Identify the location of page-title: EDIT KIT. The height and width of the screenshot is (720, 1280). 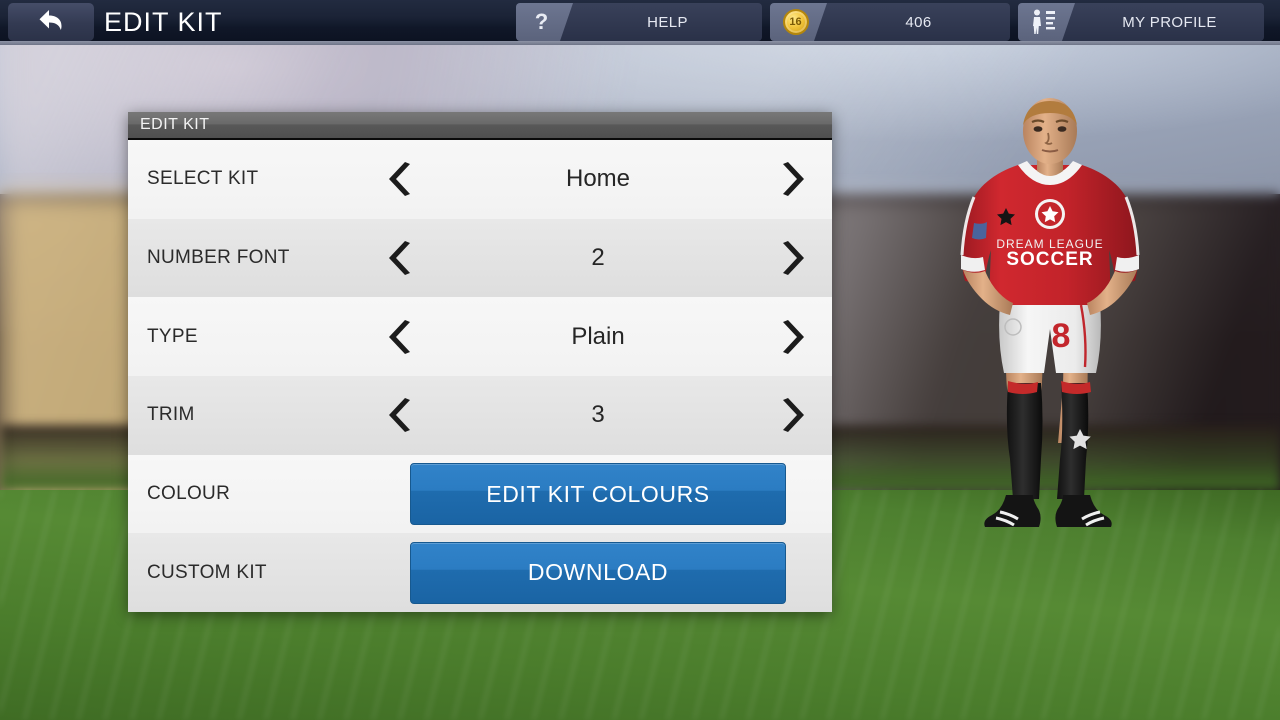
(163, 22).